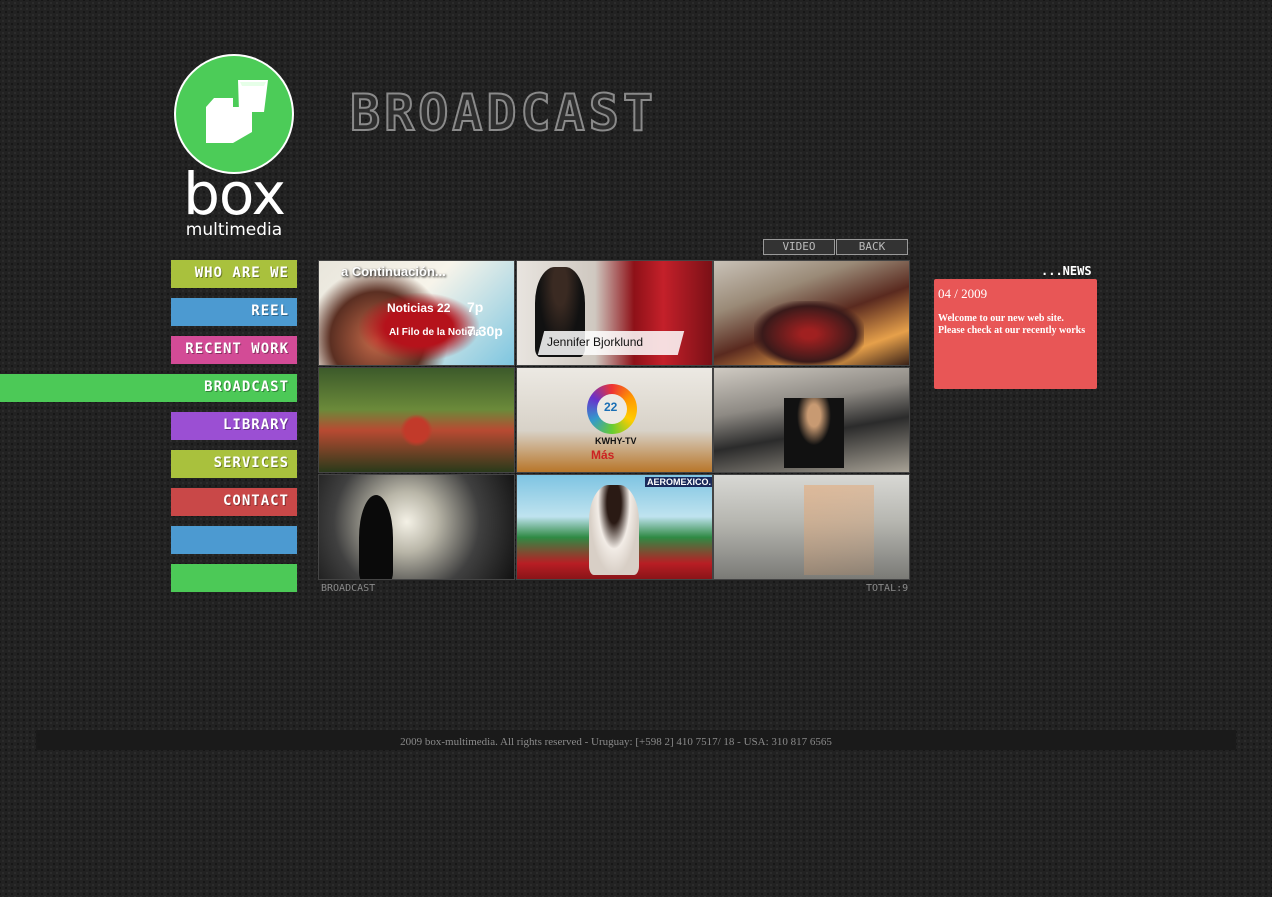  What do you see at coordinates (485, 331) in the screenshot?
I see `thumb-text: 7.30p` at bounding box center [485, 331].